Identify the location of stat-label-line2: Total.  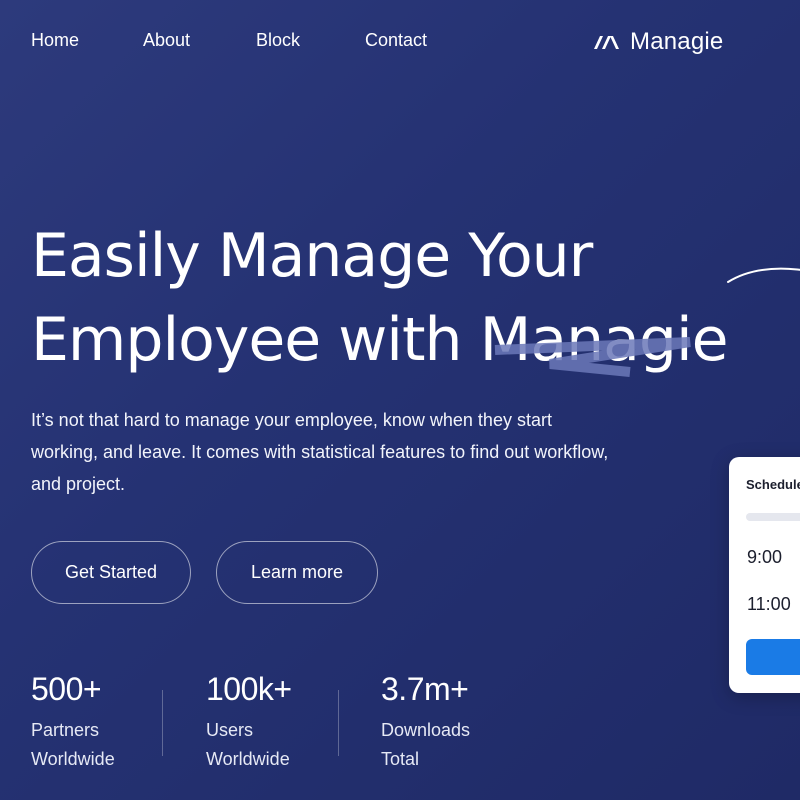
(400, 759).